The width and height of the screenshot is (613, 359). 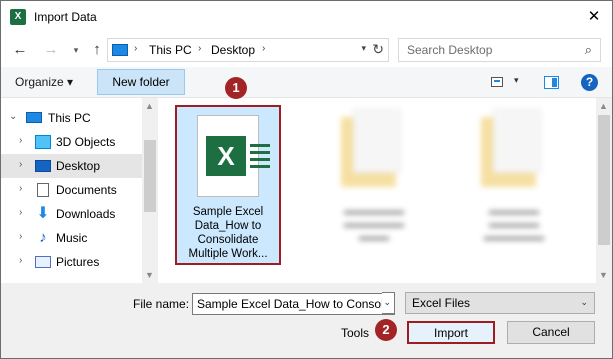 What do you see at coordinates (386, 330) in the screenshot?
I see `step-badge-2: 2` at bounding box center [386, 330].